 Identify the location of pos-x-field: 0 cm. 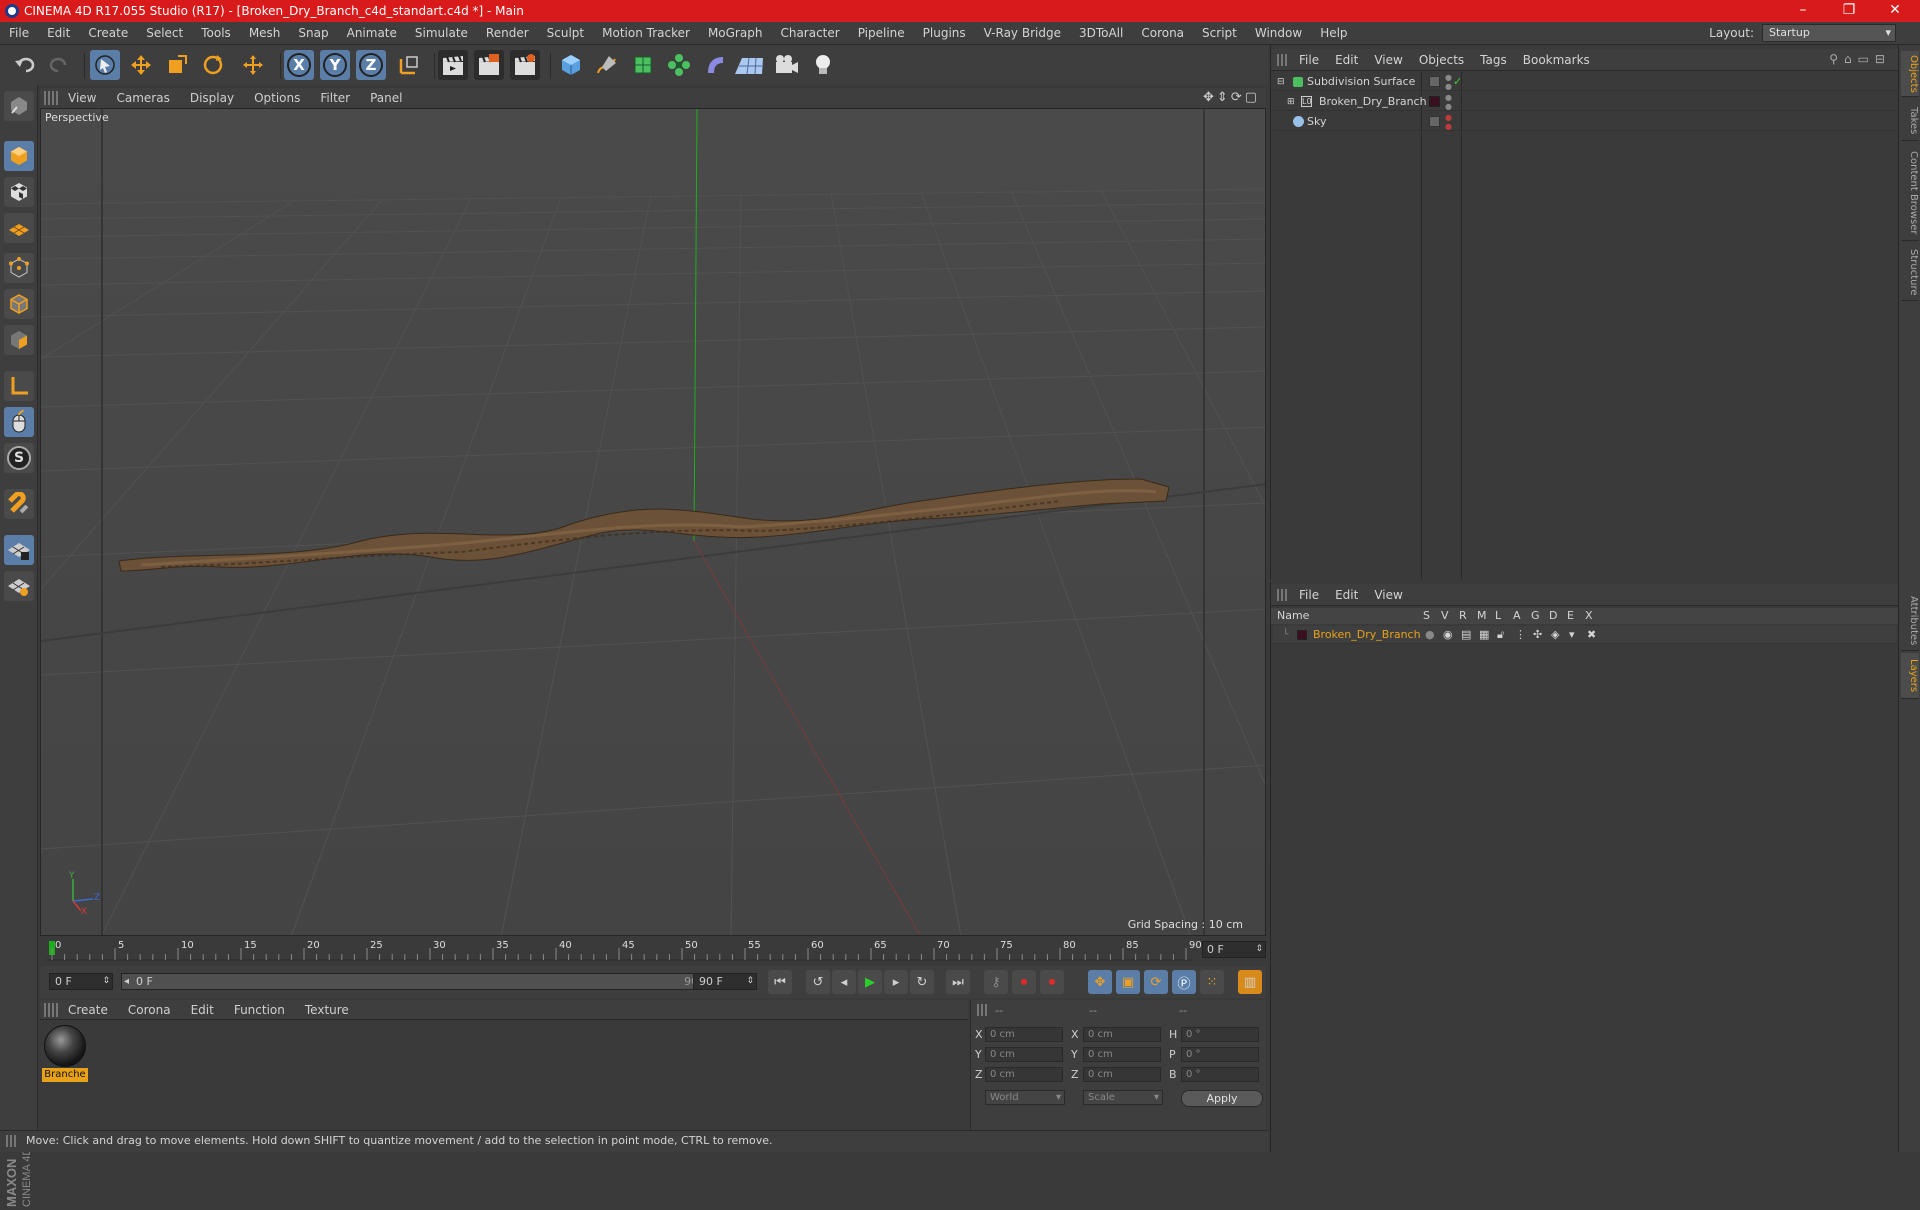
(1024, 1034).